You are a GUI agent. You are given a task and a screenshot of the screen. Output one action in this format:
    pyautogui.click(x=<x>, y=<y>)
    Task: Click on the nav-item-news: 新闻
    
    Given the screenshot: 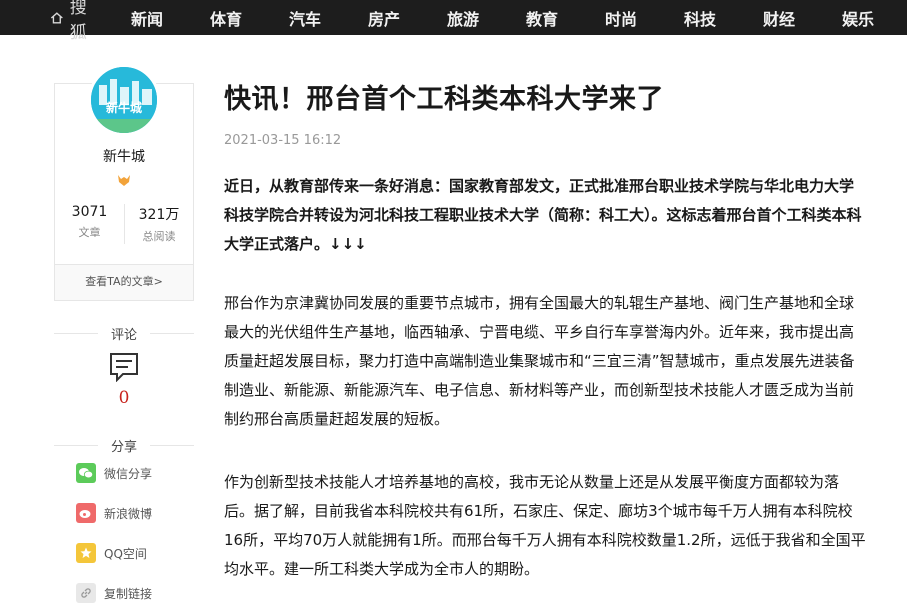 What is the action you would take?
    pyautogui.click(x=170, y=18)
    